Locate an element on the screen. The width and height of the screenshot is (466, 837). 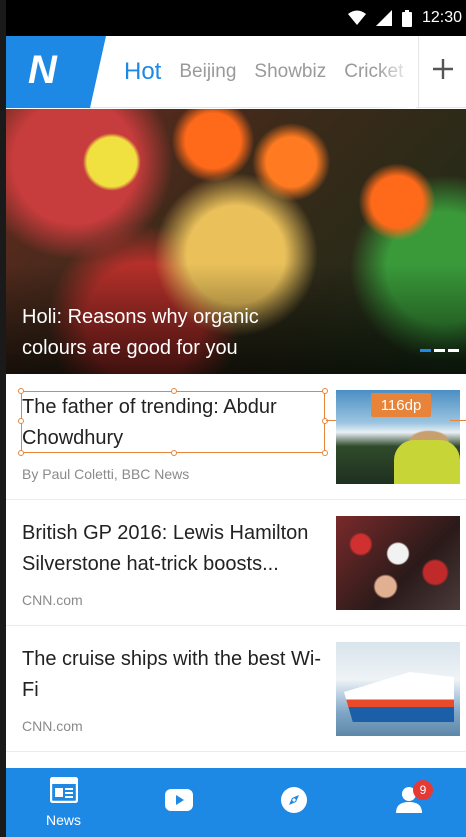
dimension-badge: 116dp is located at coordinates (401, 405).